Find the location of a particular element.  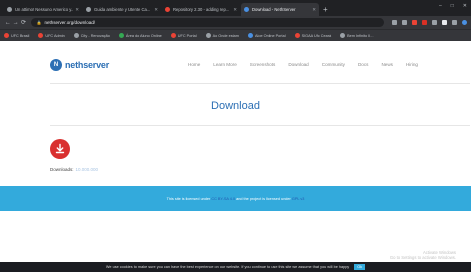

nav-download: Download is located at coordinates (298, 64).